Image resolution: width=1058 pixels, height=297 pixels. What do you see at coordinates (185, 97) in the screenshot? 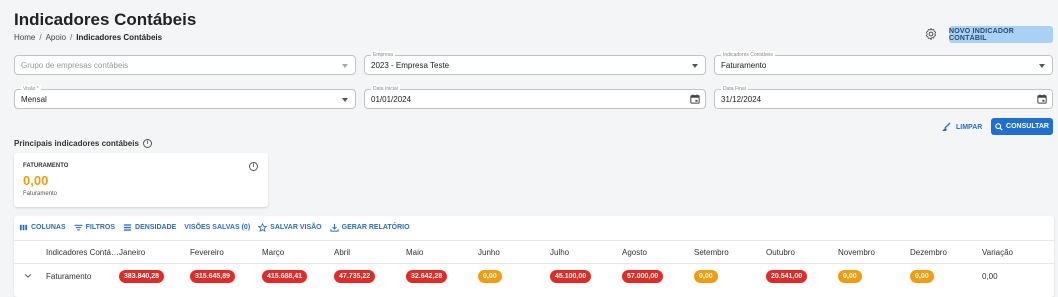
I see `view-select: Visão * Mensal` at bounding box center [185, 97].